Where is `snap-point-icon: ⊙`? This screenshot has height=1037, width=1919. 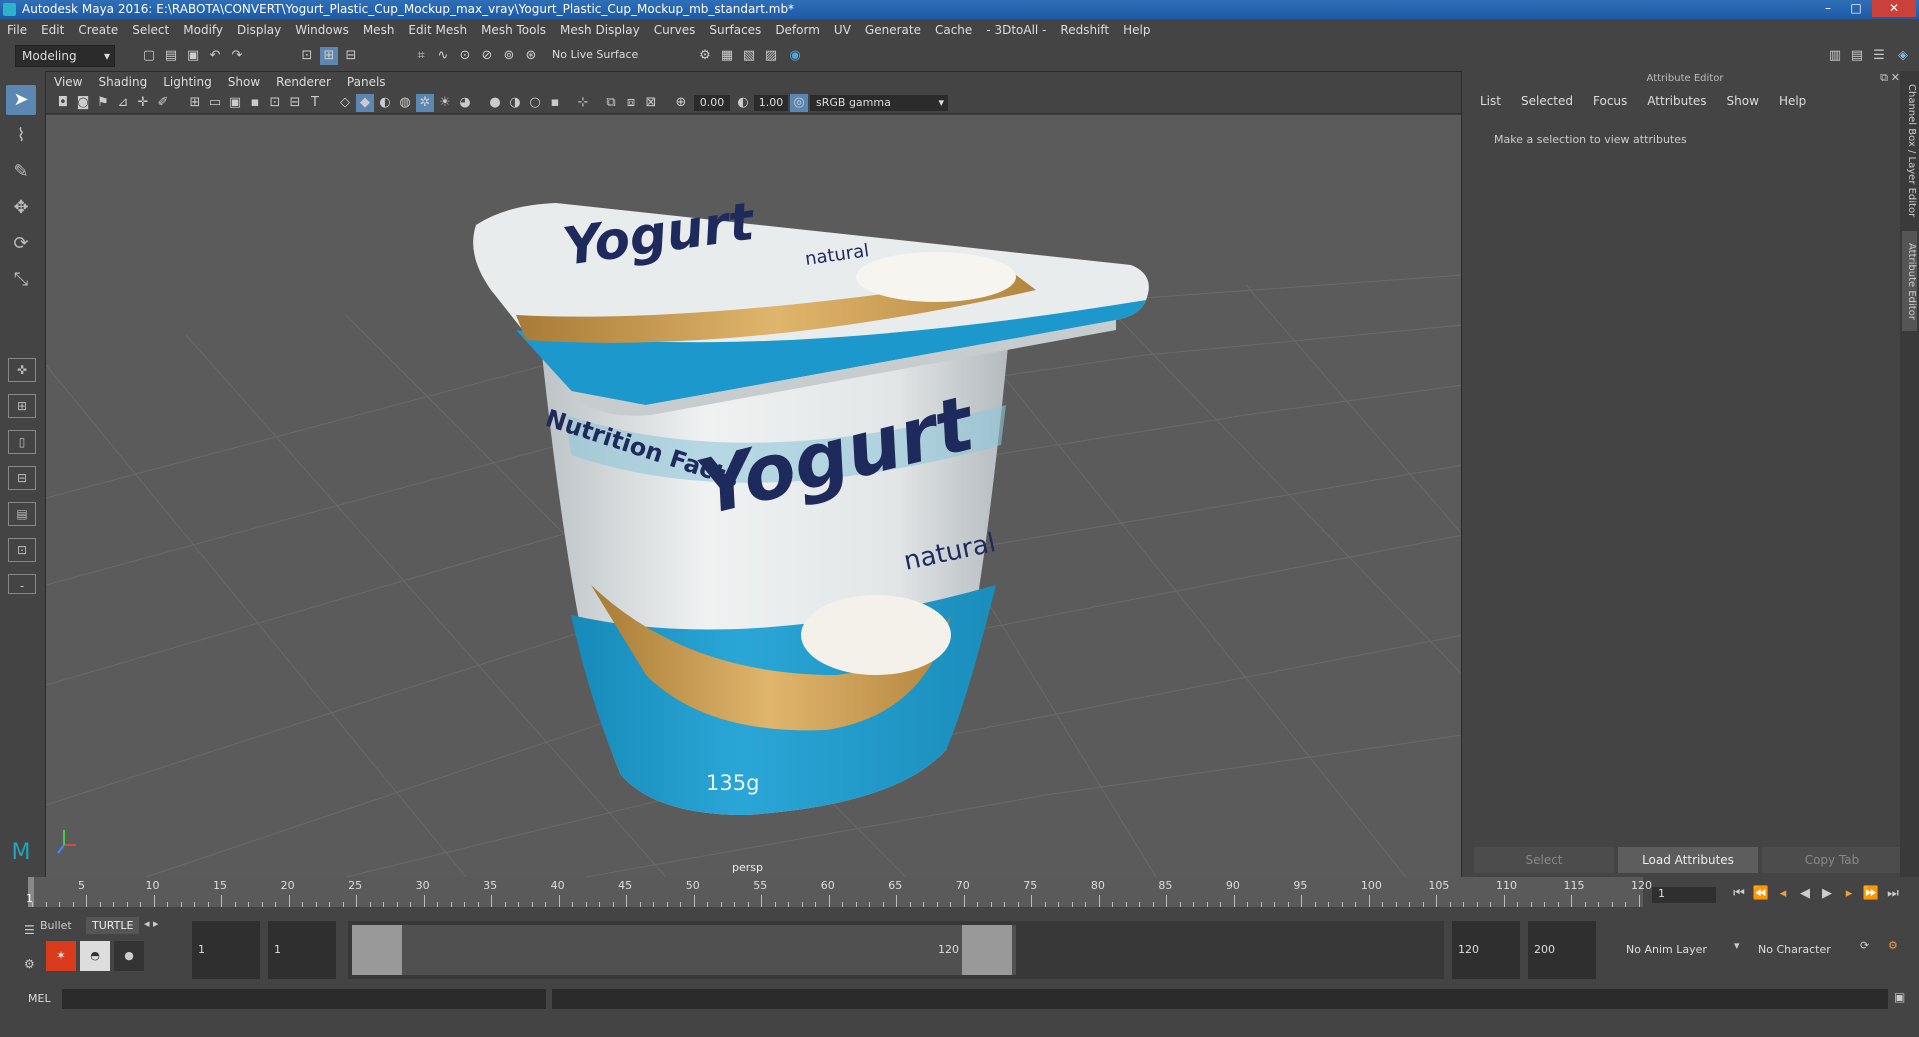 snap-point-icon: ⊙ is located at coordinates (465, 56).